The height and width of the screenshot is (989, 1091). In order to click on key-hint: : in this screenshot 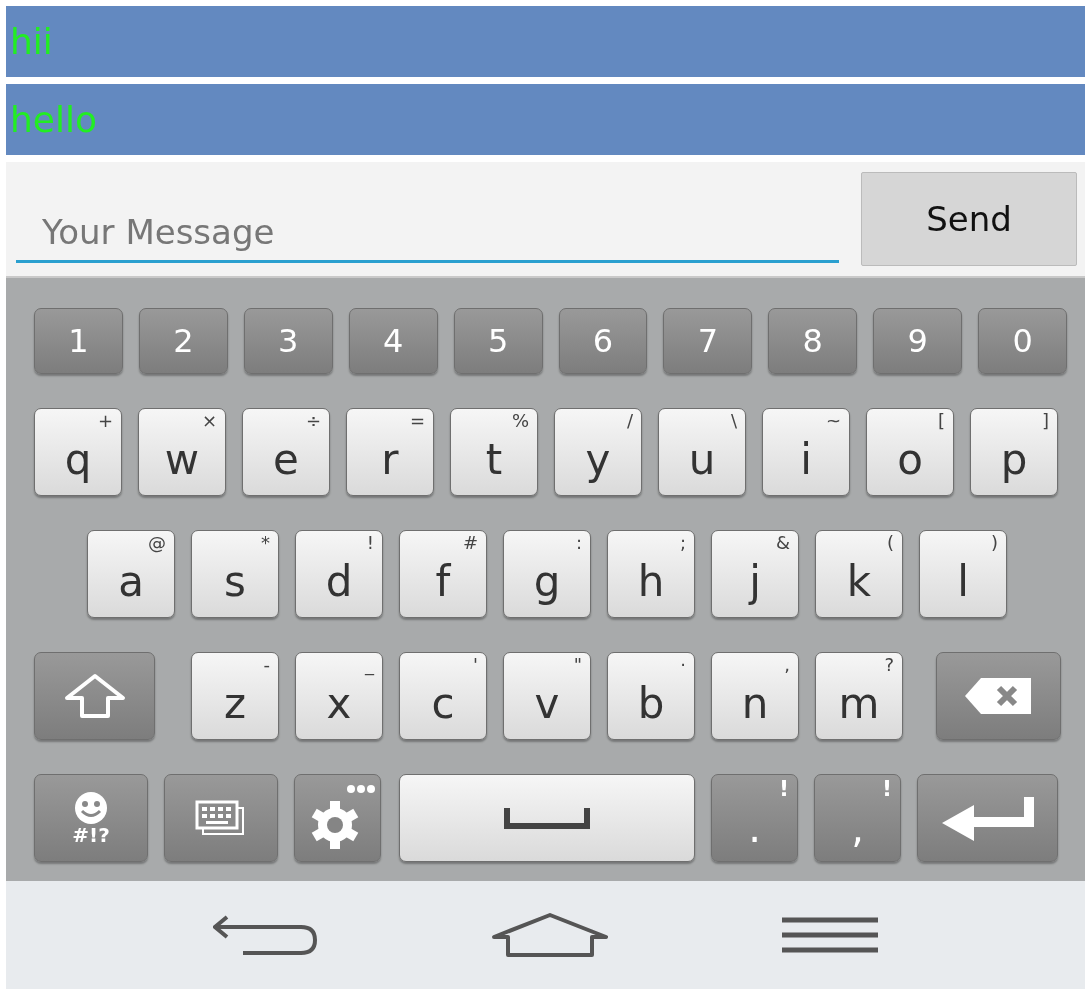, I will do `click(578, 543)`.